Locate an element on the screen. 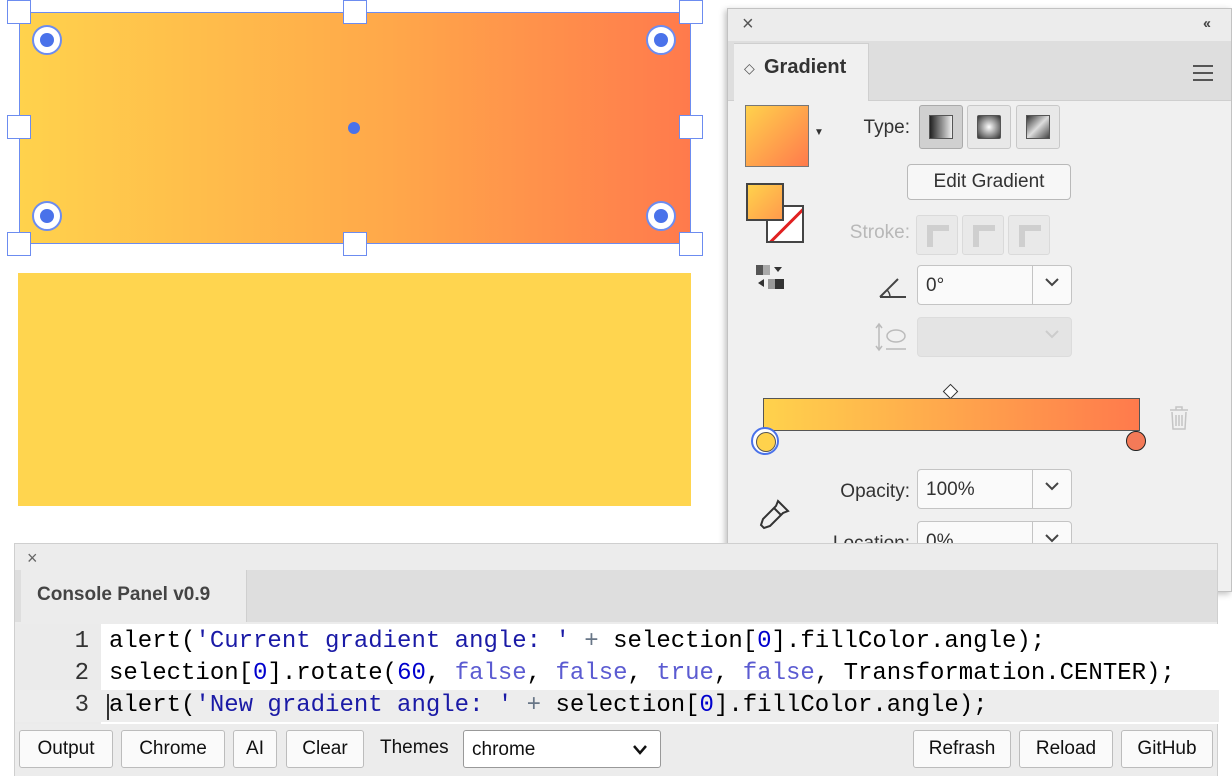  color-stop-start is located at coordinates (765, 441).